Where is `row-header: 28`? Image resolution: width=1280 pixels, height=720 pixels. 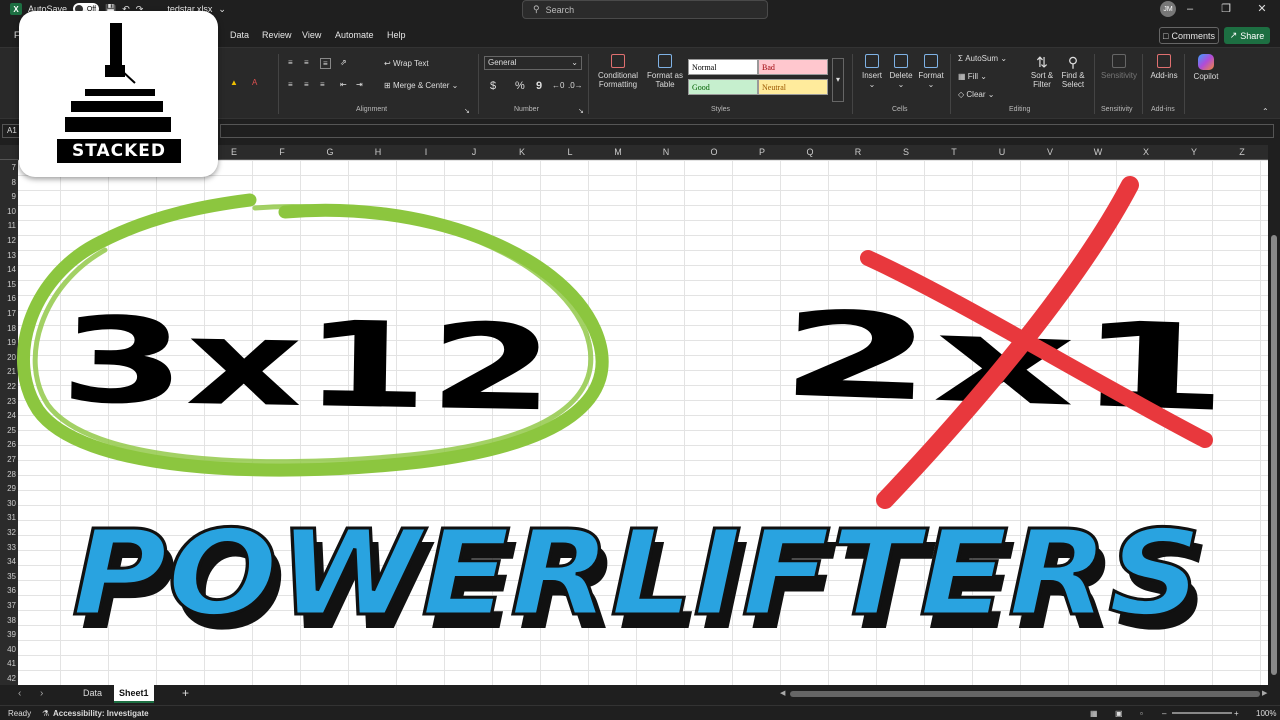
row-header: 28 is located at coordinates (8, 474).